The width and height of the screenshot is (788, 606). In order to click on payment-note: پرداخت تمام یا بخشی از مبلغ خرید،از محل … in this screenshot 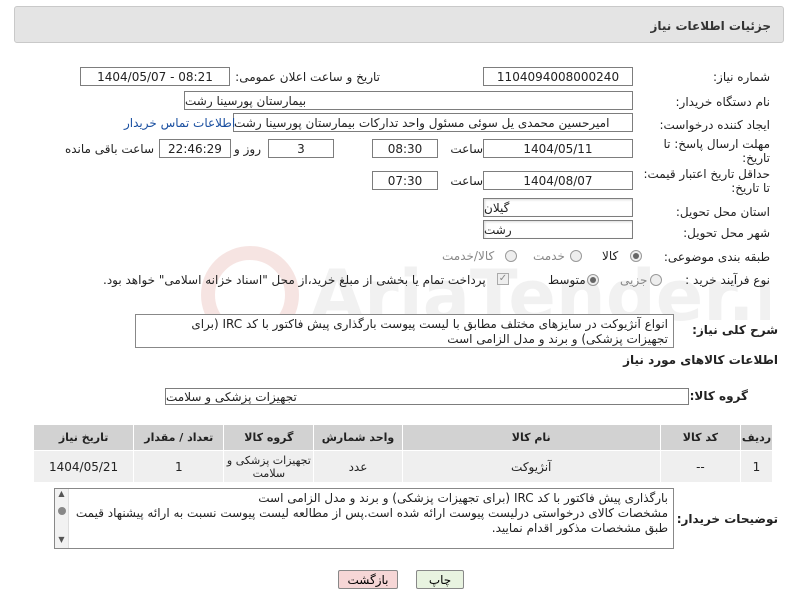, I will do `click(294, 280)`.